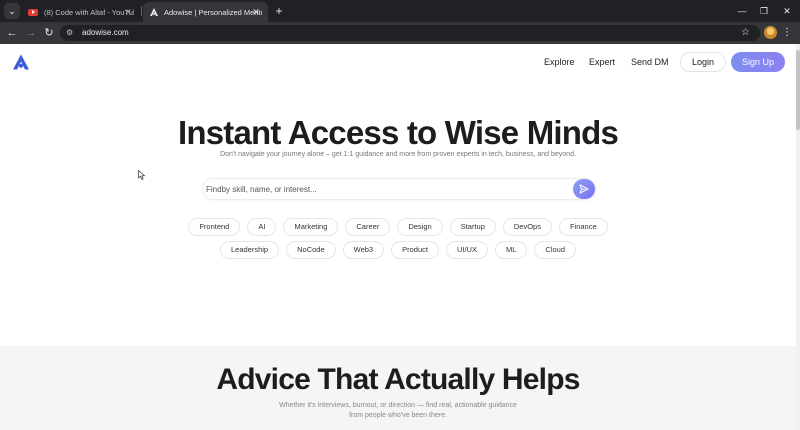  What do you see at coordinates (410, 33) in the screenshot?
I see `address-bar: ⚙ adowise.com ☆` at bounding box center [410, 33].